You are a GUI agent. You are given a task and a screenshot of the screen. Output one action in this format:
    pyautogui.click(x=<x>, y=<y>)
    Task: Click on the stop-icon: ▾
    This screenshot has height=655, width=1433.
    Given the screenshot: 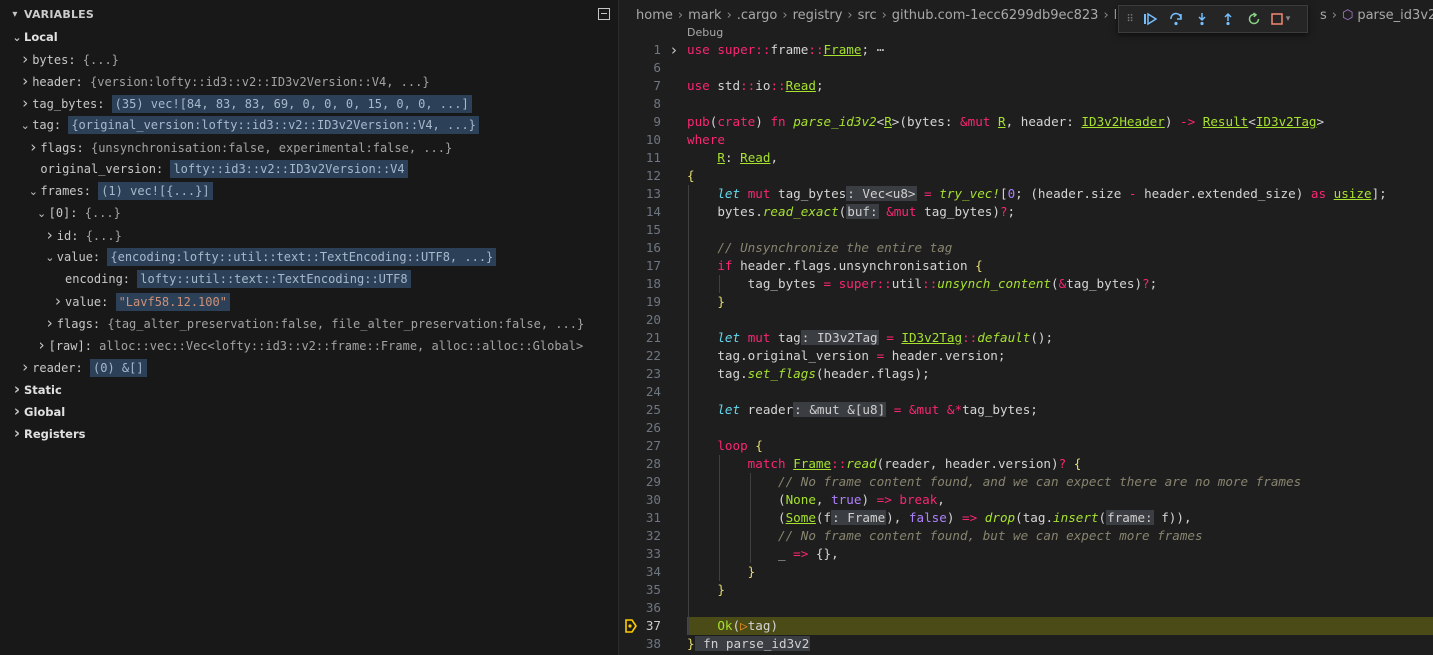 What is the action you would take?
    pyautogui.click(x=1280, y=19)
    